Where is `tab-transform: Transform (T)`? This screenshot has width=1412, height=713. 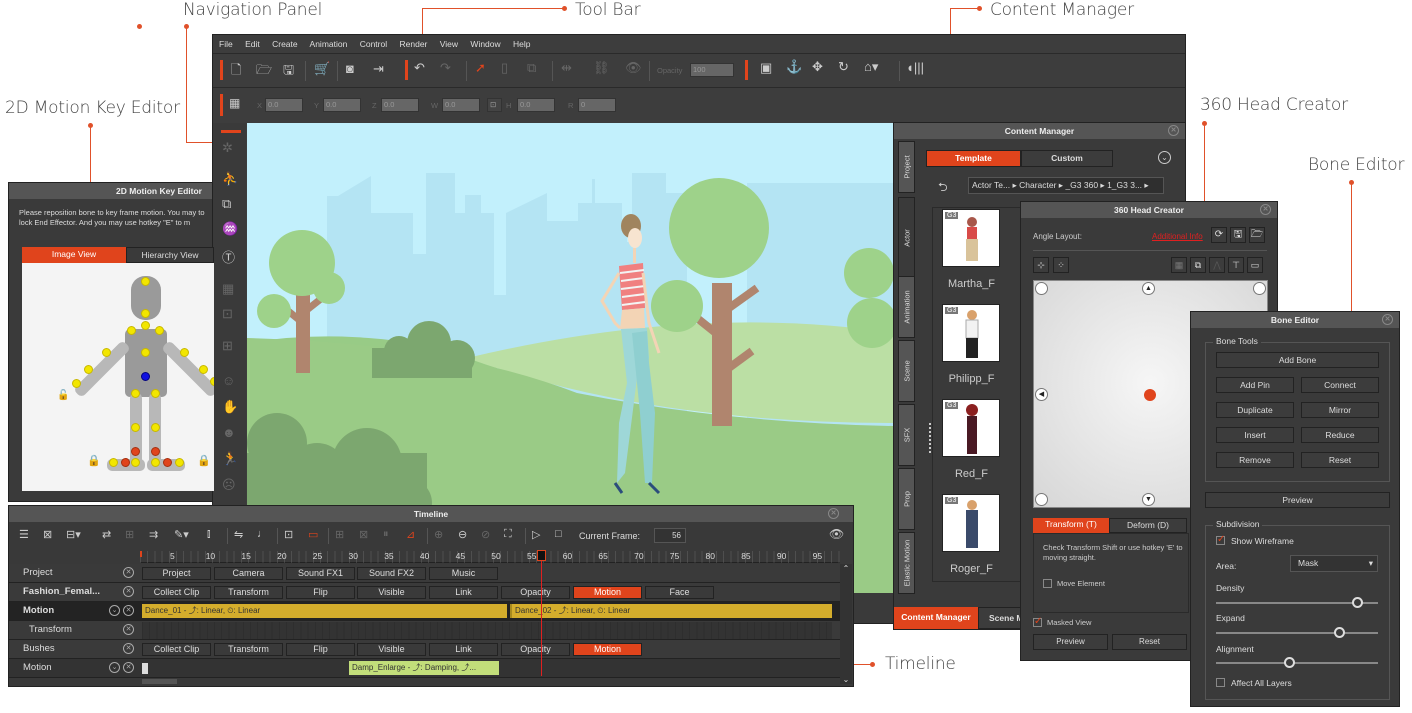
tab-transform: Transform (T) is located at coordinates (1071, 525).